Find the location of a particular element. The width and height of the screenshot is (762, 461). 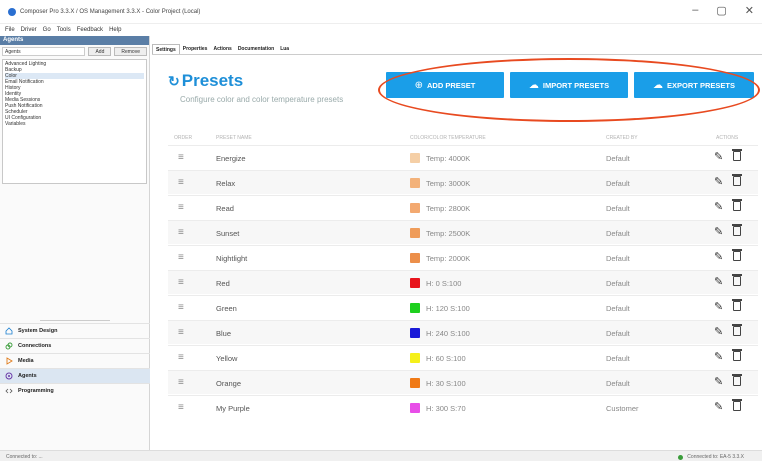

menu-go: Go is located at coordinates (47, 30).